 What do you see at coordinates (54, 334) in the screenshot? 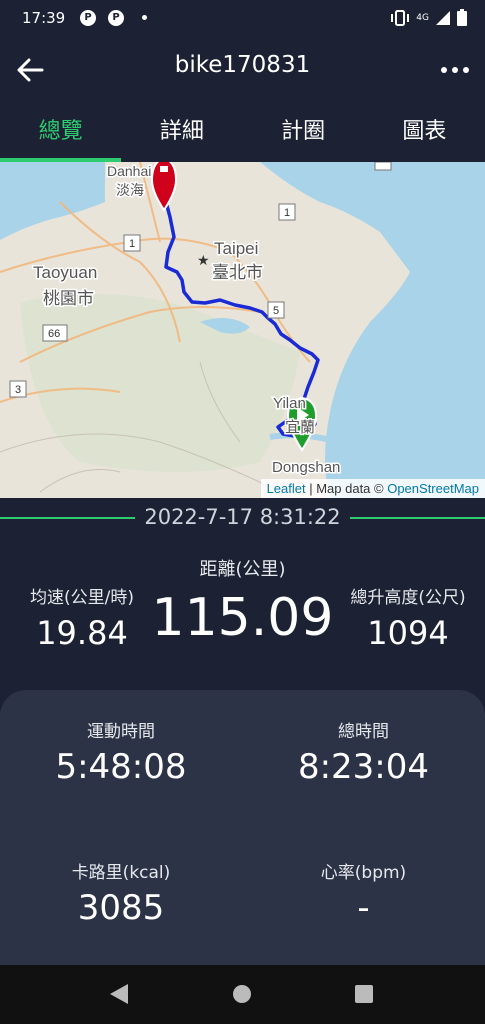
I see `map-label: 66` at bounding box center [54, 334].